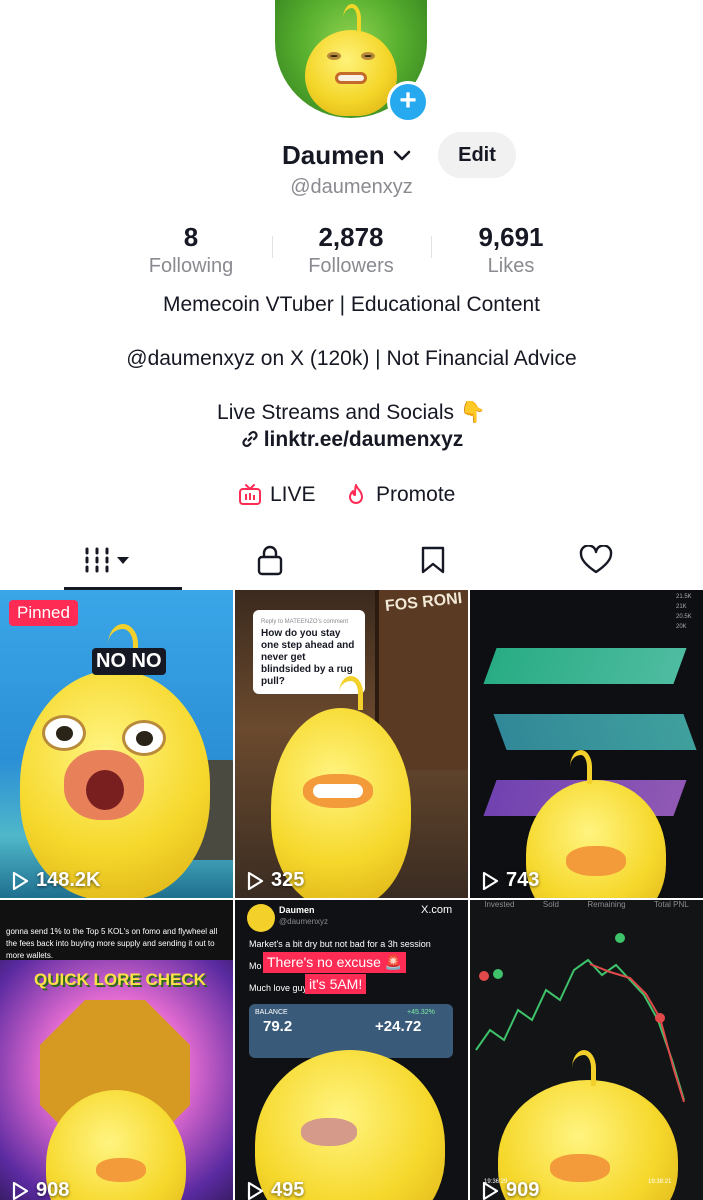  I want to click on post-text-prefix: Mo, so click(255, 966).